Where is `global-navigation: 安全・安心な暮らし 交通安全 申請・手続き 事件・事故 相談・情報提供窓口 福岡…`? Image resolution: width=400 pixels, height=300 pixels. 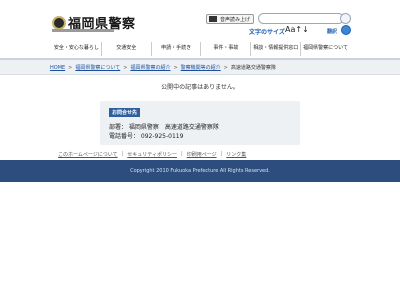
global-navigation: 安全・安心な暮らし 交通安全 申請・手続き 事件・事故 相談・情報提供窓口 福岡… is located at coordinates (201, 49).